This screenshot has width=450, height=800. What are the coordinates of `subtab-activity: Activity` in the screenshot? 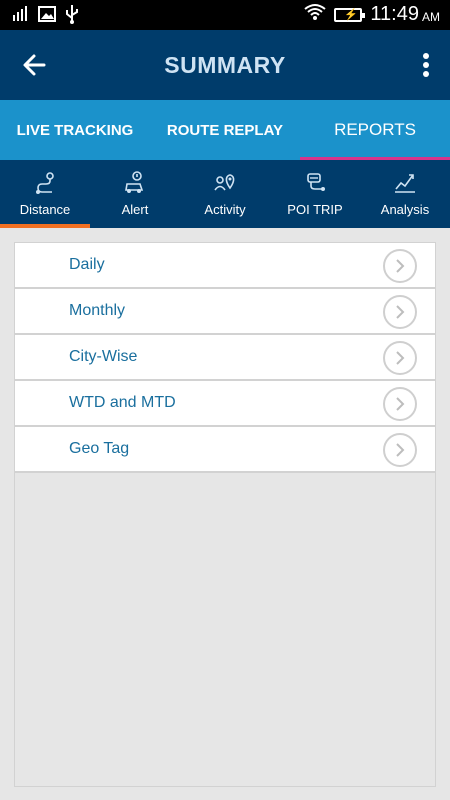 It's located at (225, 194).